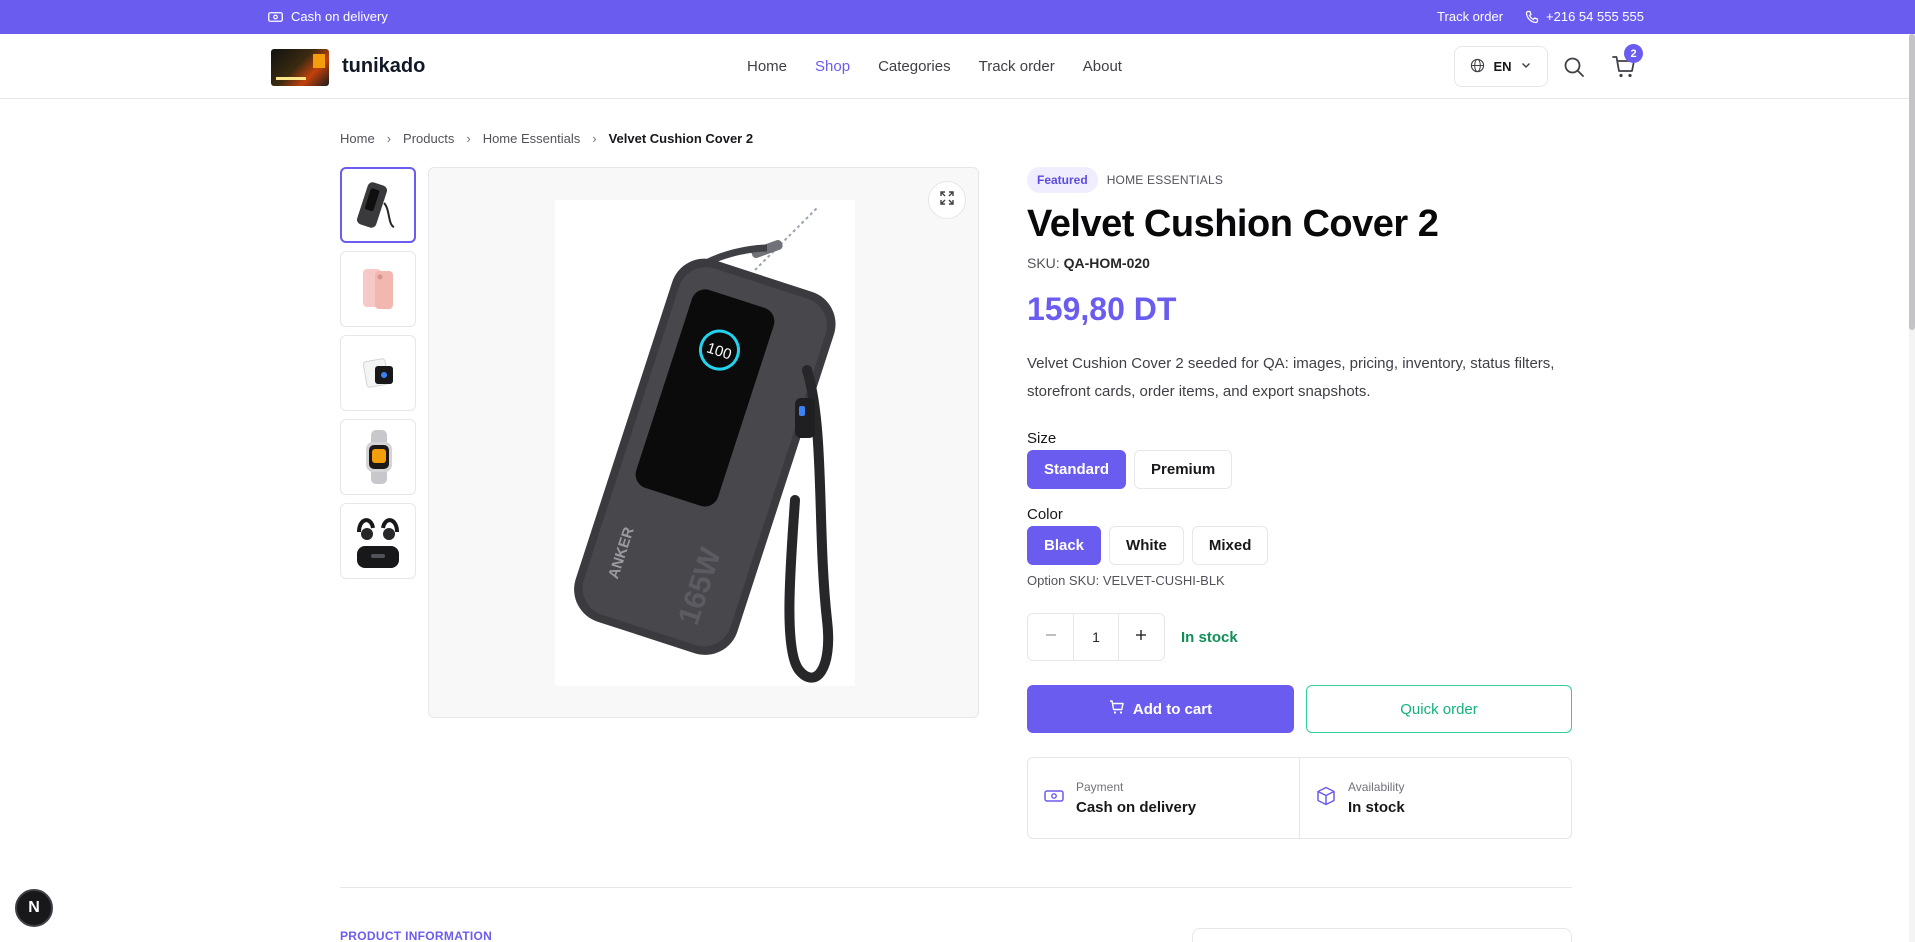 The width and height of the screenshot is (1915, 942). What do you see at coordinates (1130, 469) in the screenshot?
I see `size-options: Standard Premium` at bounding box center [1130, 469].